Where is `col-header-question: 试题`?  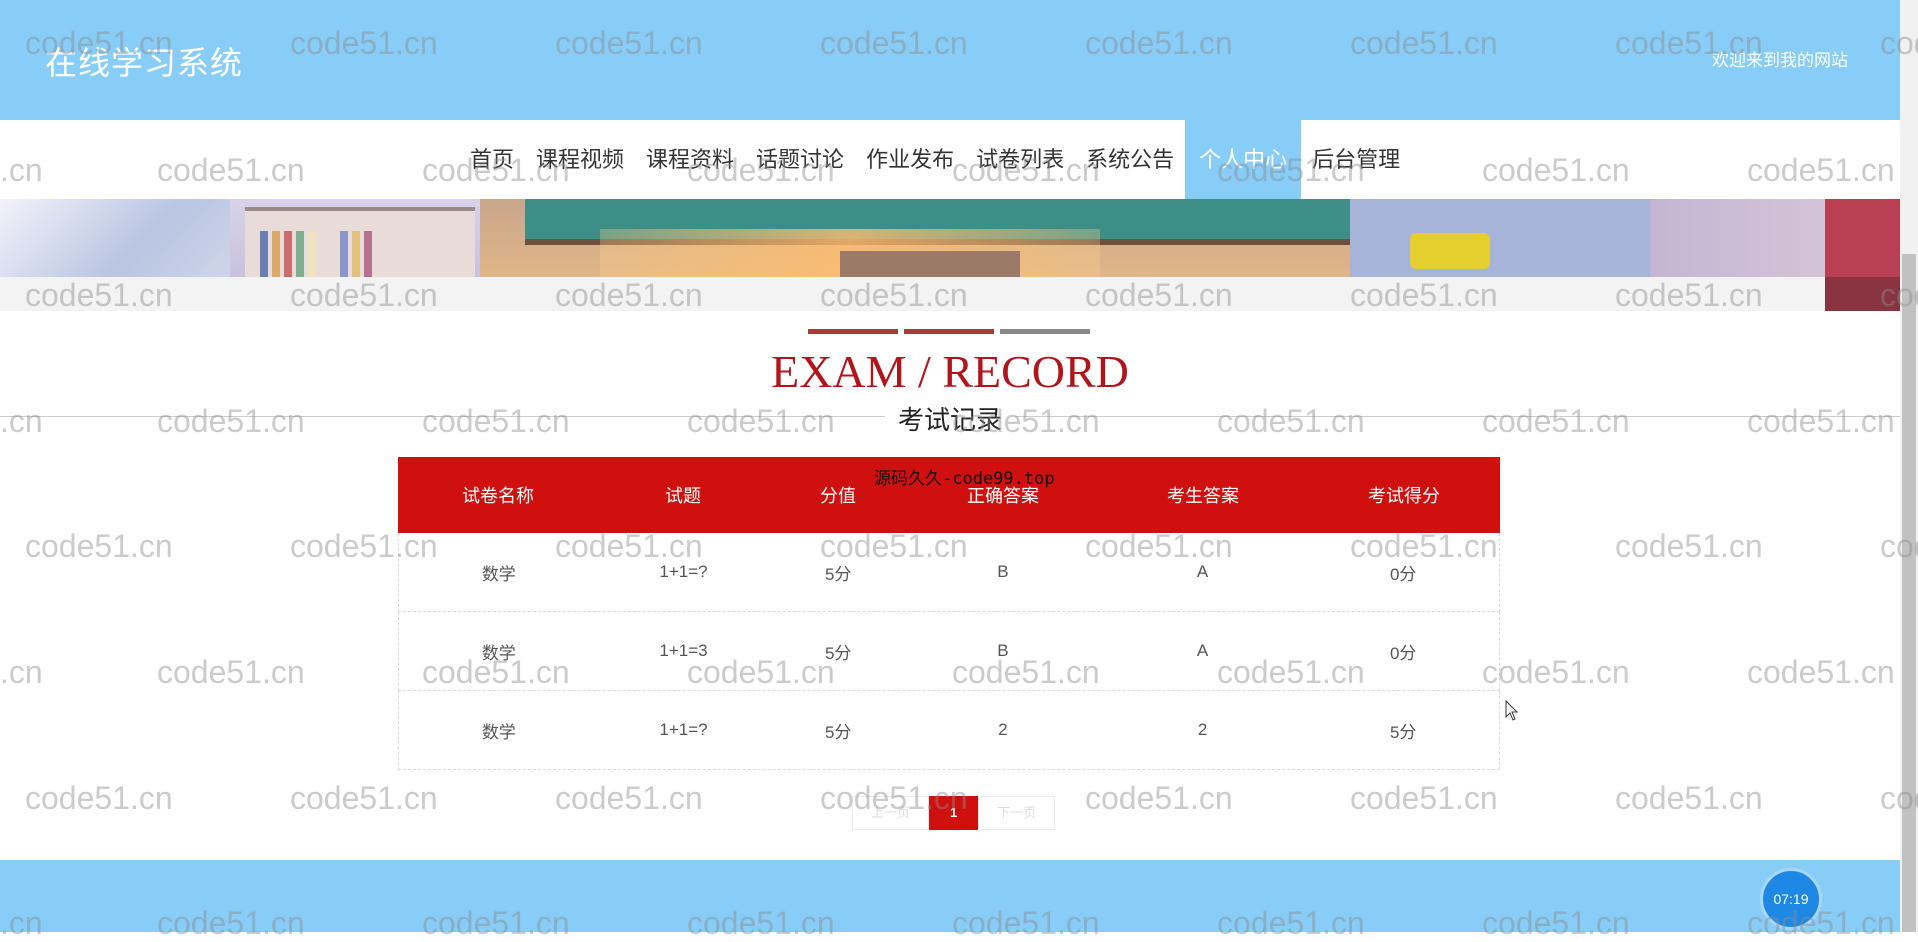
col-header-question: 试题 is located at coordinates (683, 496).